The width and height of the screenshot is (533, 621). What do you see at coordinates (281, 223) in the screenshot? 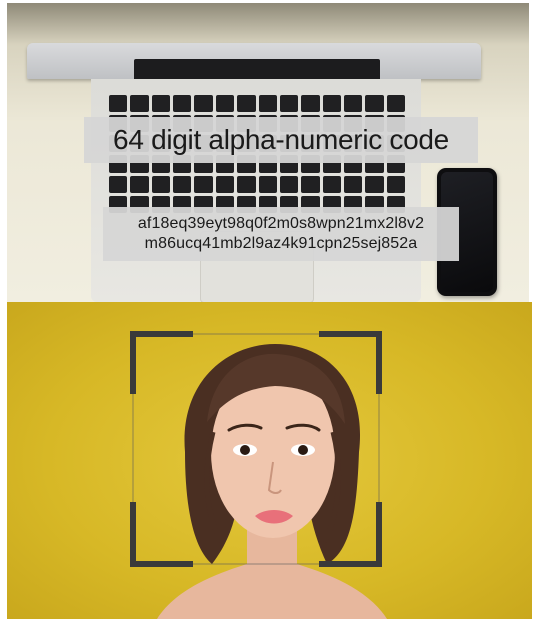
I see `code-line-1: af18eq39eyt98q0f2m0s8wpn21mx2l8v2` at bounding box center [281, 223].